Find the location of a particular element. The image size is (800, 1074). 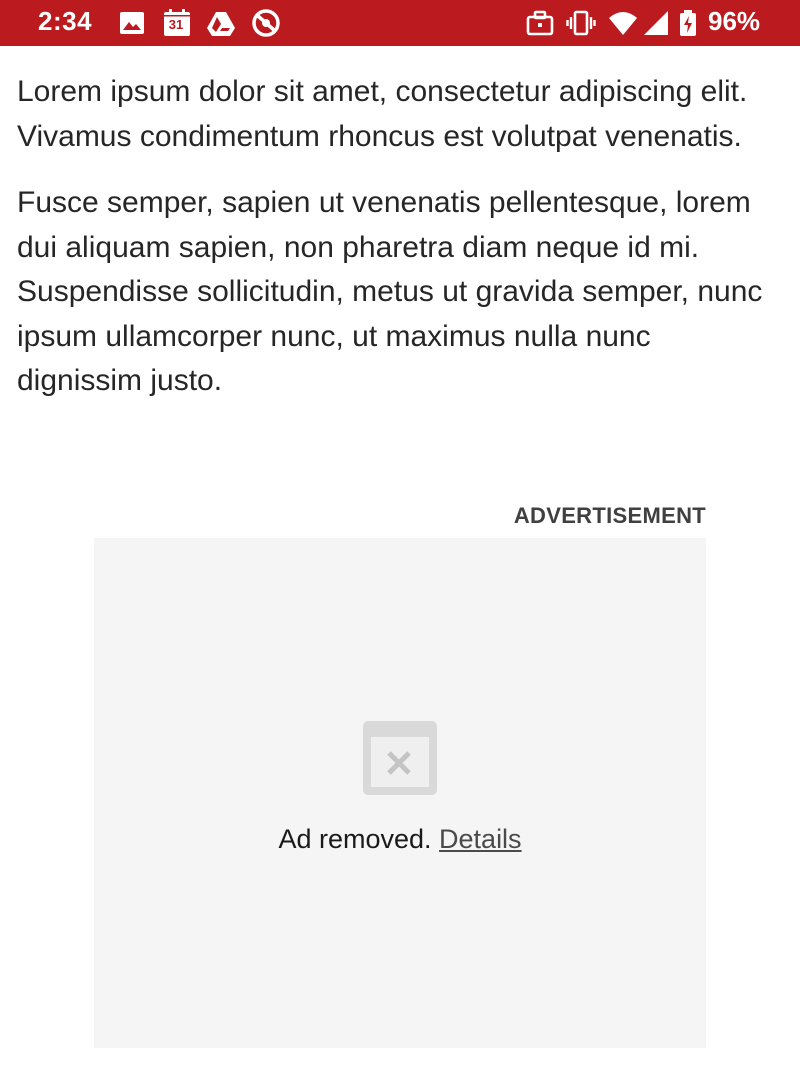

wifi-icon is located at coordinates (623, 23).